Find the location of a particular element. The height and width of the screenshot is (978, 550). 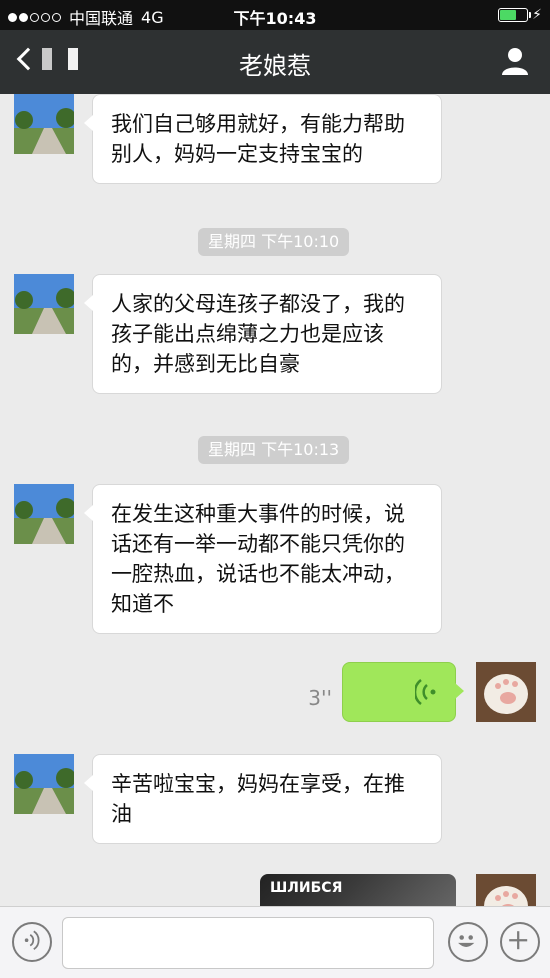

input-bar is located at coordinates (275, 942).